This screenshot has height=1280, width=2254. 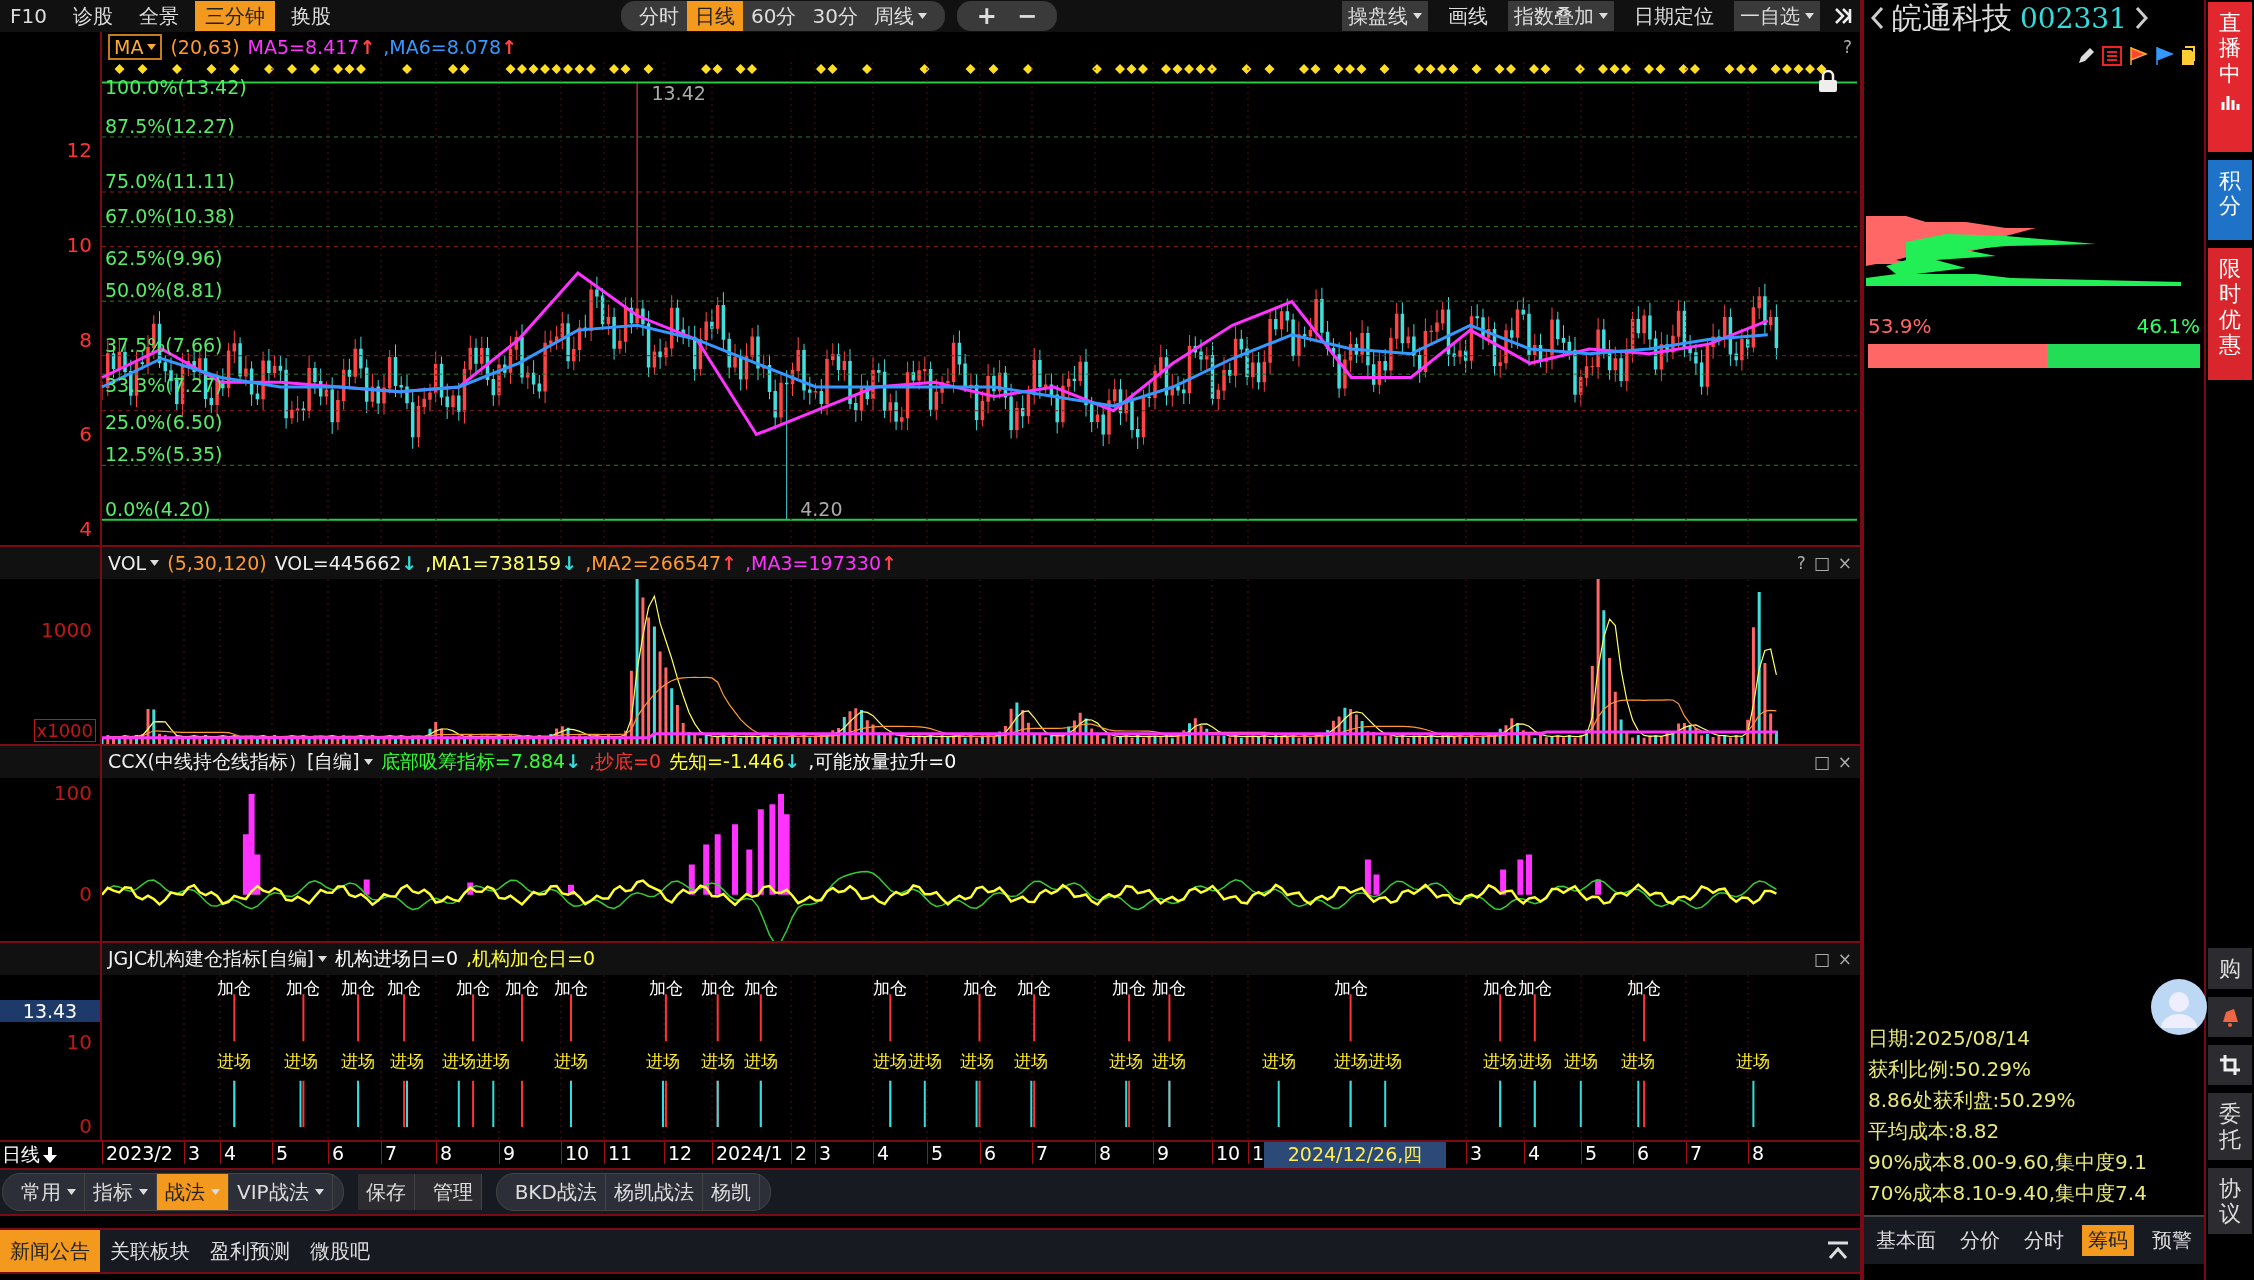 I want to click on indicator-value: VOL=445662↓, so click(x=346, y=563).